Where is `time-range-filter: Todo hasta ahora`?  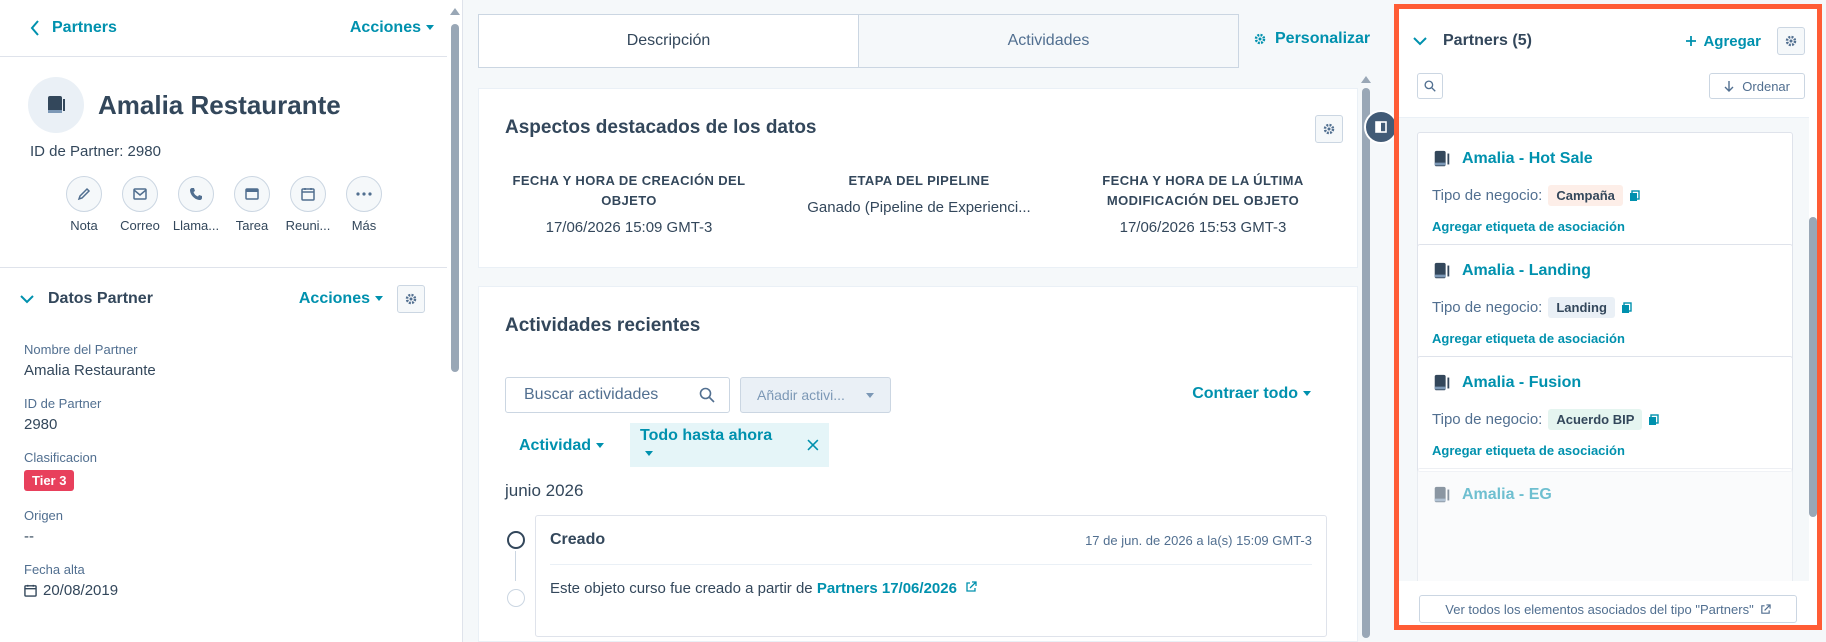
time-range-filter: Todo hasta ahora is located at coordinates (729, 445).